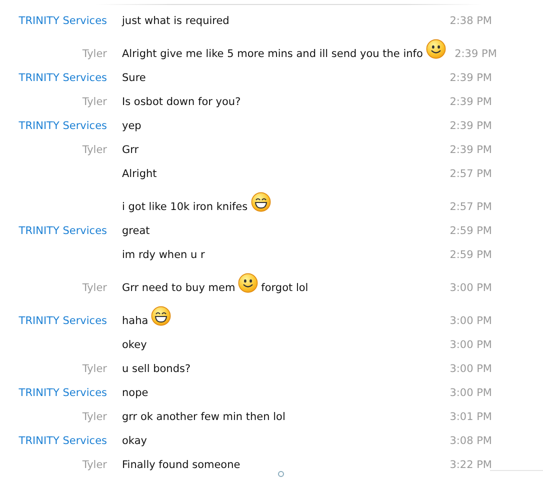 The width and height of the screenshot is (543, 478). I want to click on message-text: i got like 10k iron knifes, so click(185, 207).